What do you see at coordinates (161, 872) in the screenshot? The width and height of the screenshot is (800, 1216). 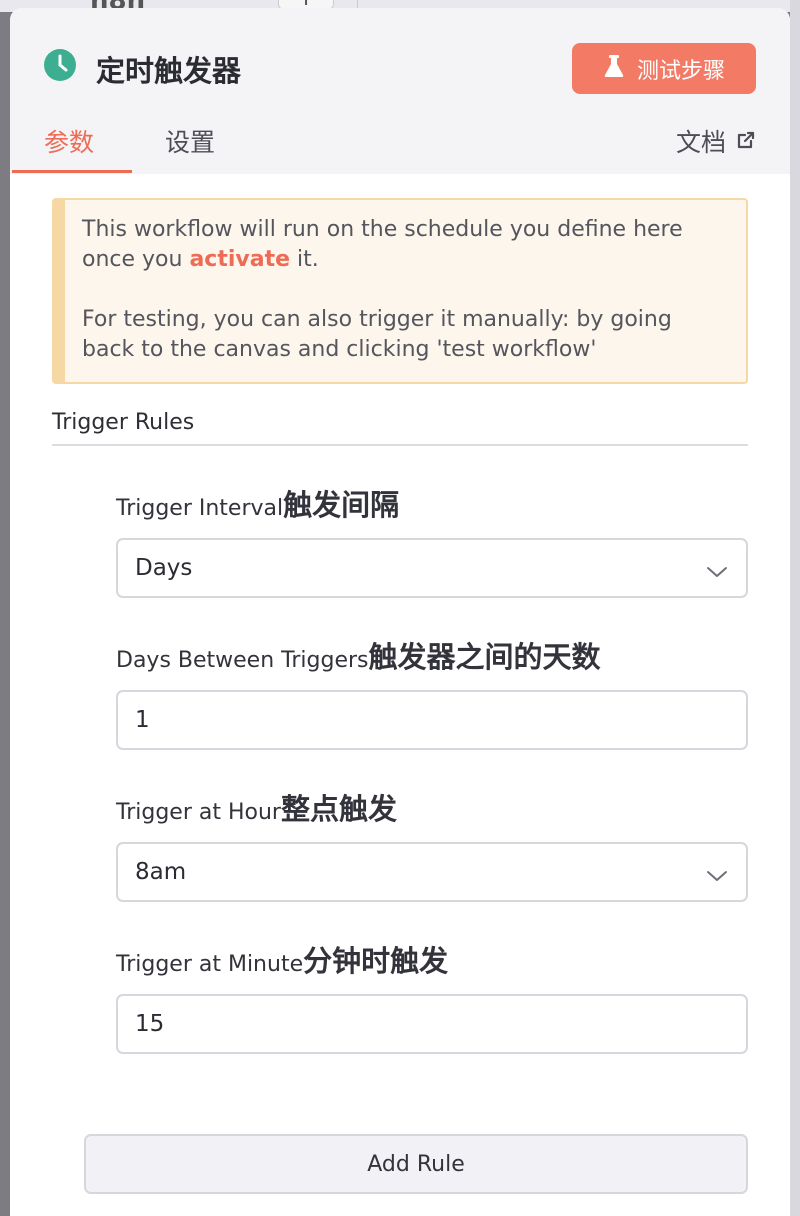 I see `trigger-hour-value: 8am` at bounding box center [161, 872].